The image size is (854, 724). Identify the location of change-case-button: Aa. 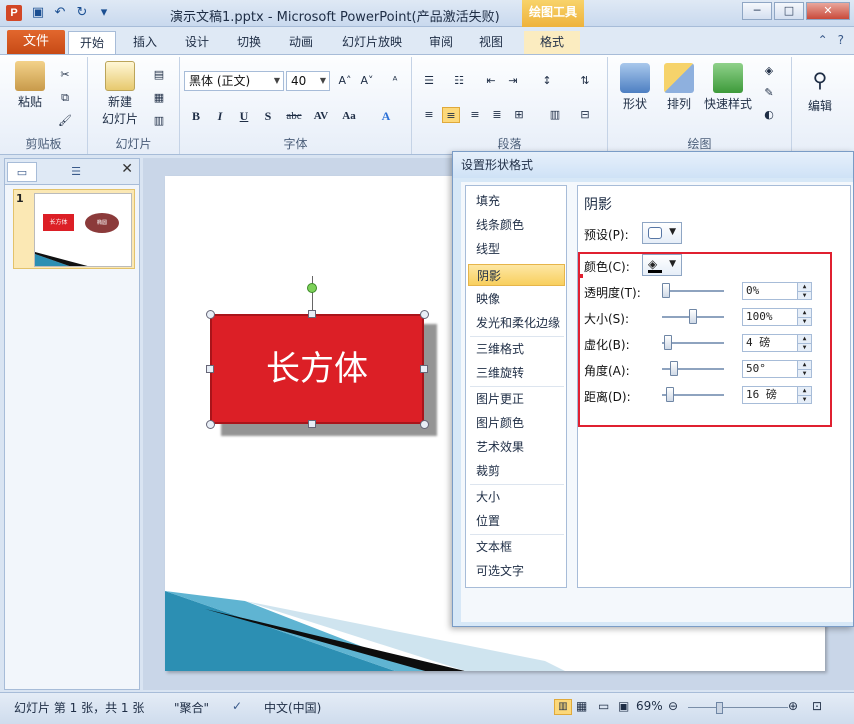
(349, 116).